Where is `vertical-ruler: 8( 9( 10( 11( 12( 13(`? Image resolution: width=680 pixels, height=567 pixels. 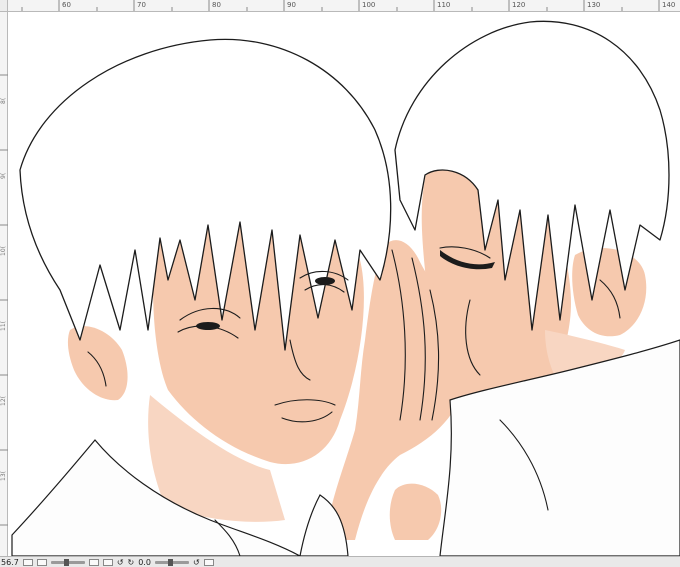 vertical-ruler: 8( 9( 10( 11( 12( 13( is located at coordinates (4, 284).